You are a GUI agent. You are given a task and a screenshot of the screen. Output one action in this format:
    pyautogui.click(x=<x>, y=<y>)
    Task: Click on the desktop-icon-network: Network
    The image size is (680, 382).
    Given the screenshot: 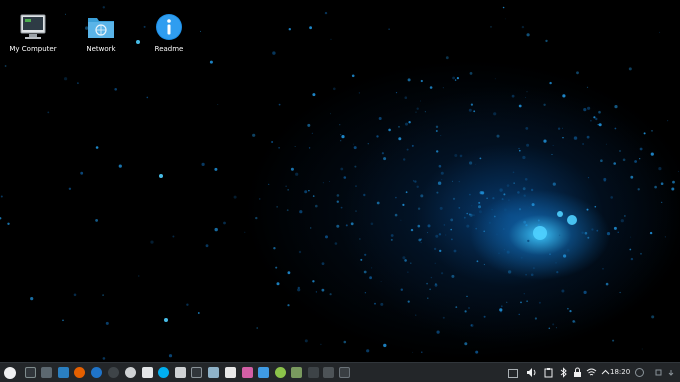 What is the action you would take?
    pyautogui.click(x=101, y=32)
    